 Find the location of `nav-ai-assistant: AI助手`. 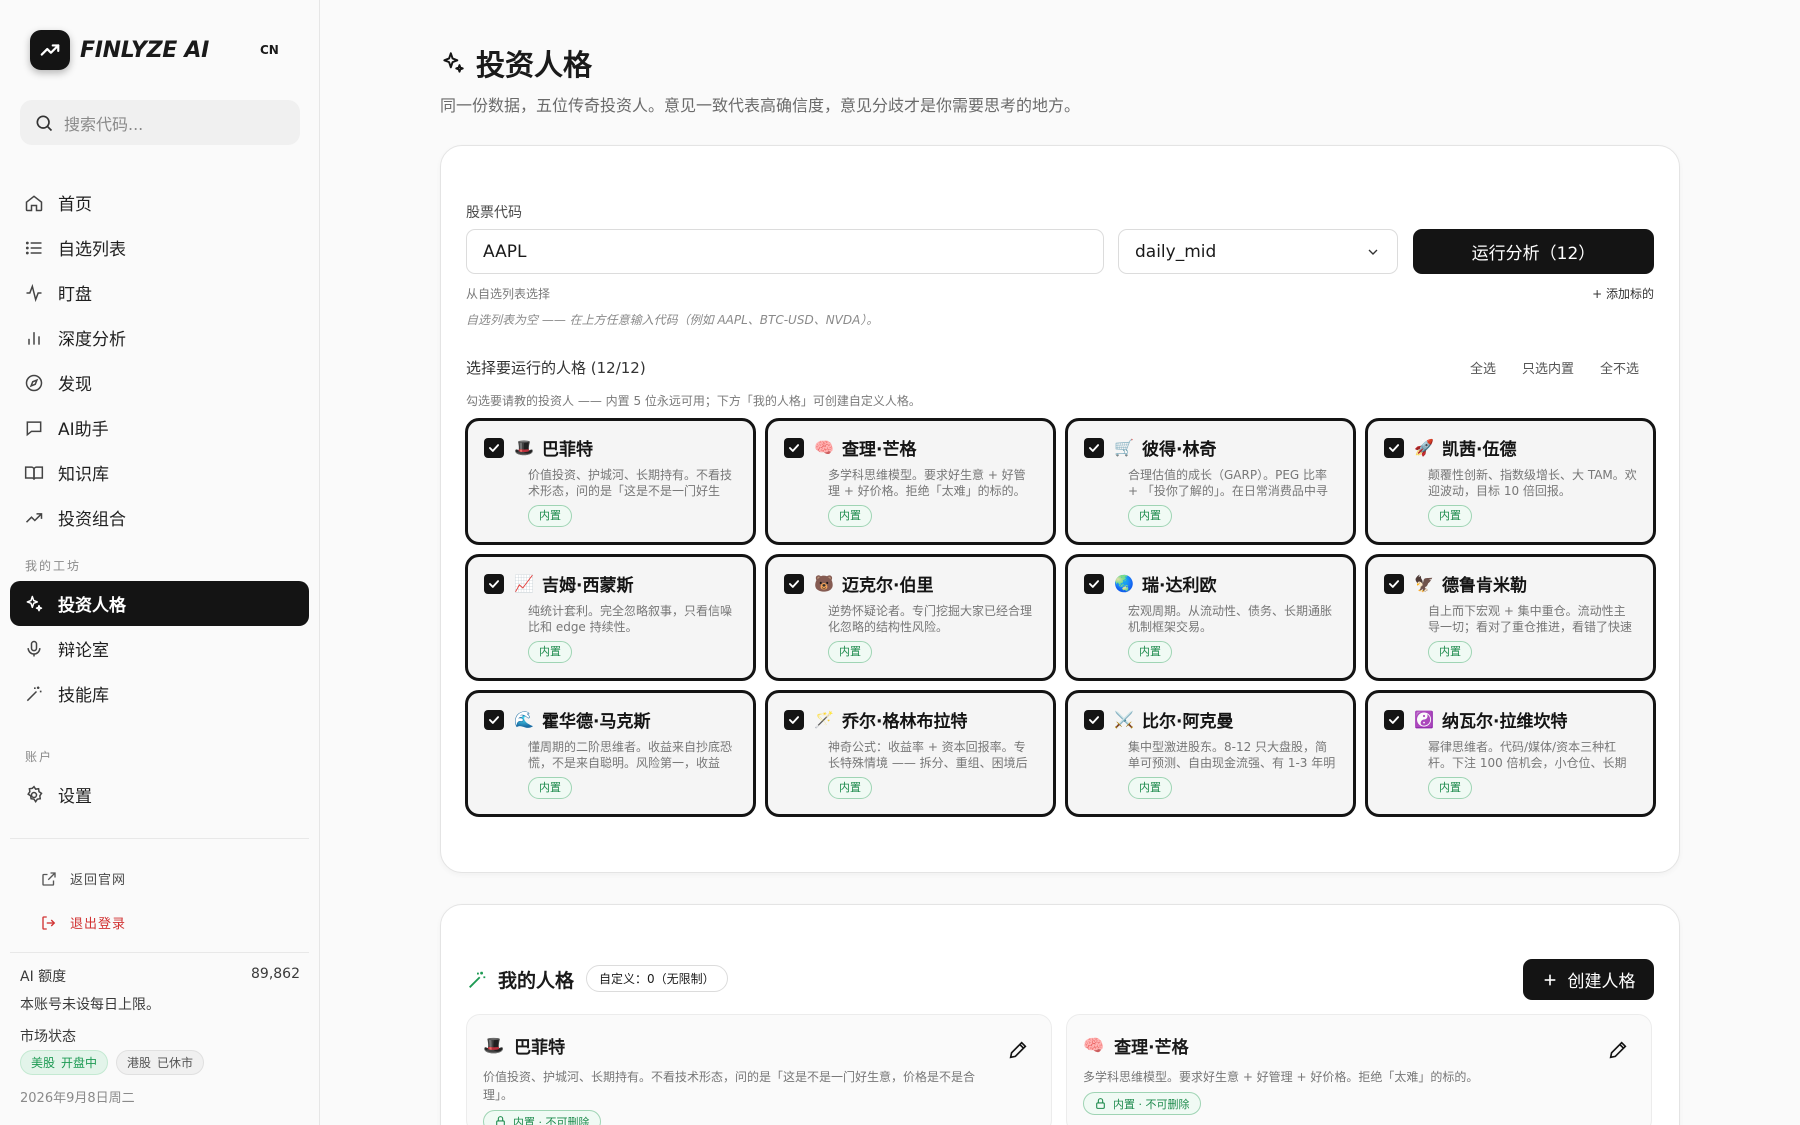

nav-ai-assistant: AI助手 is located at coordinates (159, 427).